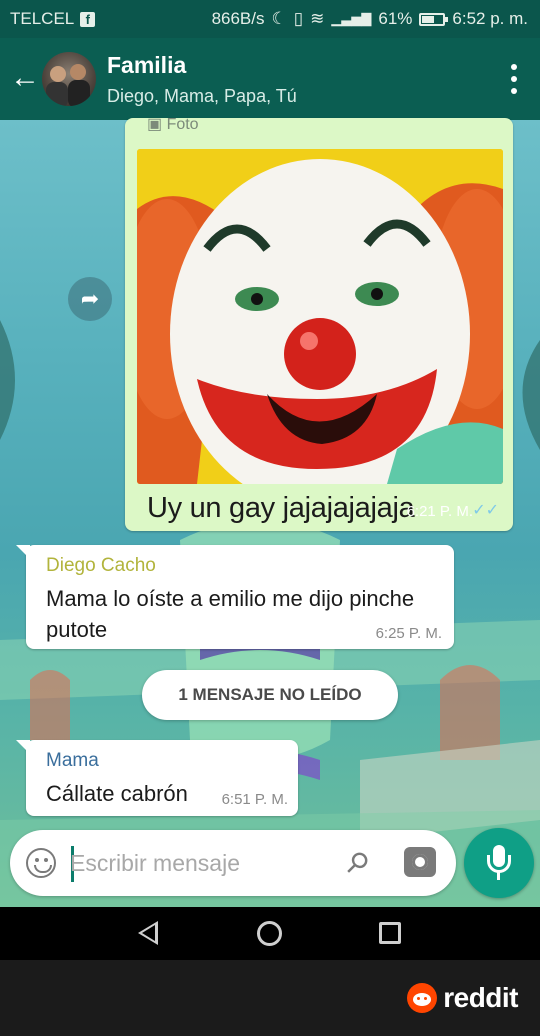 This screenshot has width=540, height=1036. Describe the element at coordinates (390, 933) in the screenshot. I see `nav-recents-icon` at that location.